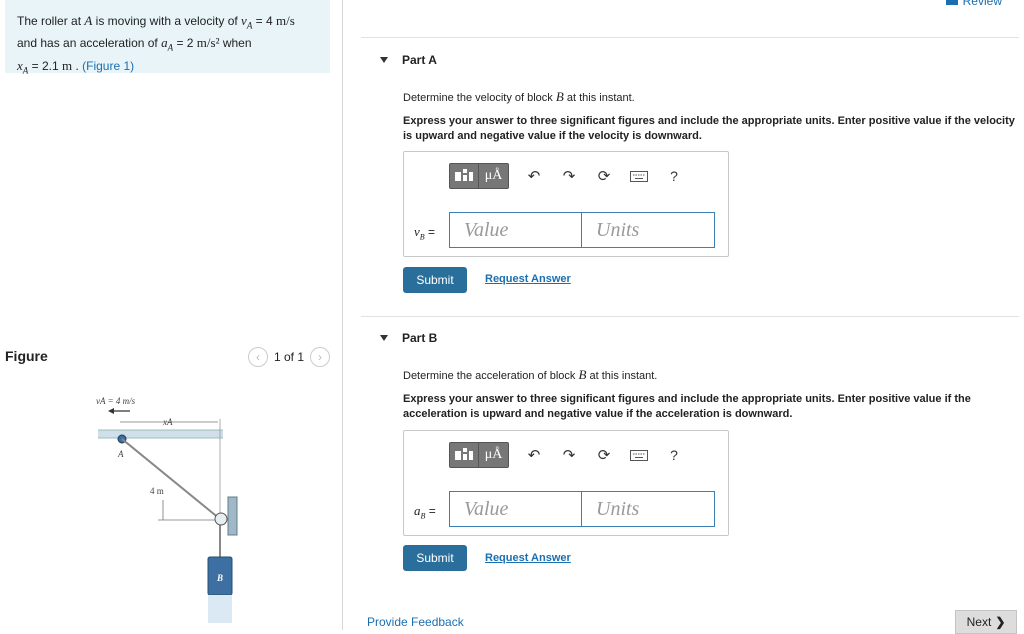 The height and width of the screenshot is (634, 1024). What do you see at coordinates (167, 422) in the screenshot?
I see `label-xA: xA` at bounding box center [167, 422].